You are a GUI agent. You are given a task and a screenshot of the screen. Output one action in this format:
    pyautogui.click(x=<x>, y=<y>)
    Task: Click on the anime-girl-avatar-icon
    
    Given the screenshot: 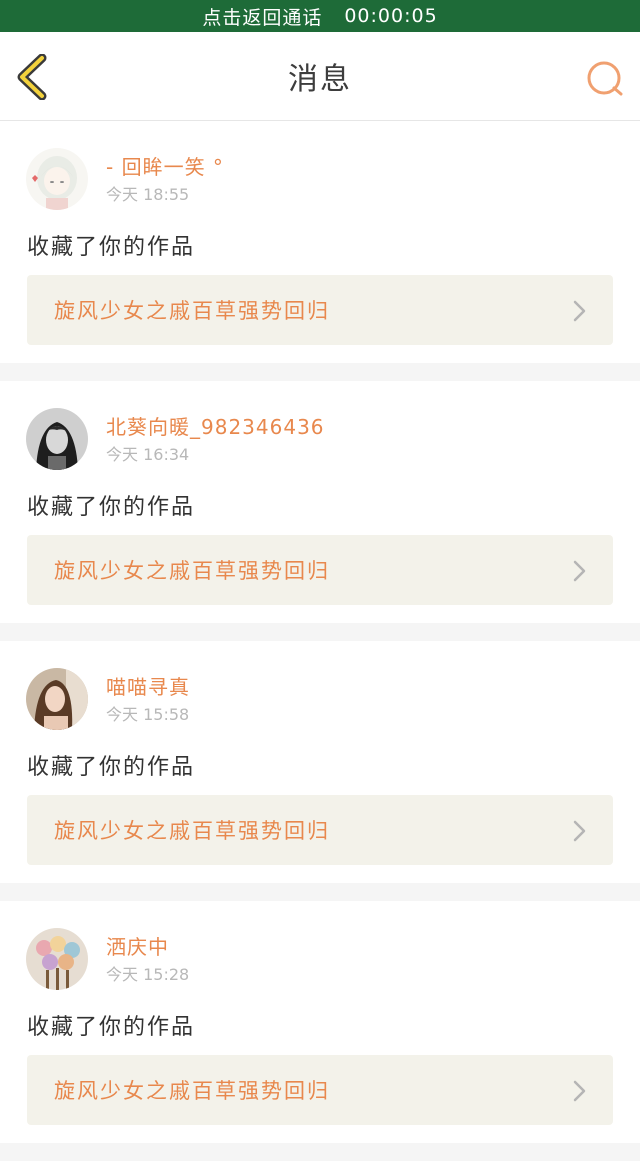 What is the action you would take?
    pyautogui.click(x=57, y=179)
    